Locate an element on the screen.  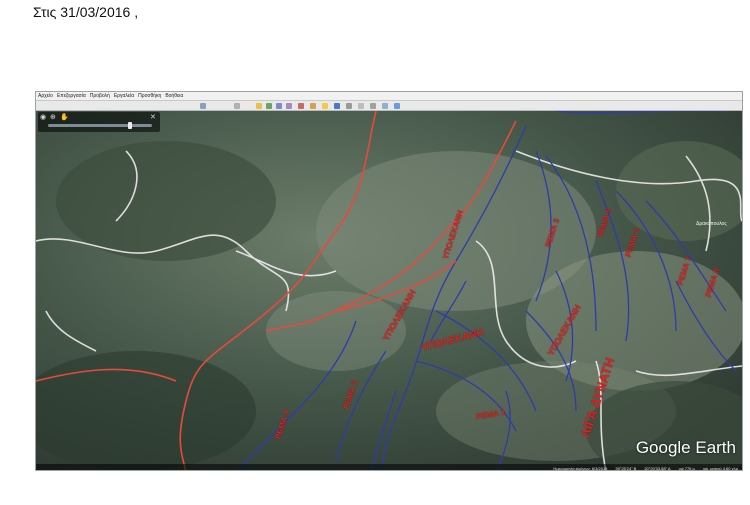
zoom-in-icon: ⊕ is located at coordinates (53, 117).